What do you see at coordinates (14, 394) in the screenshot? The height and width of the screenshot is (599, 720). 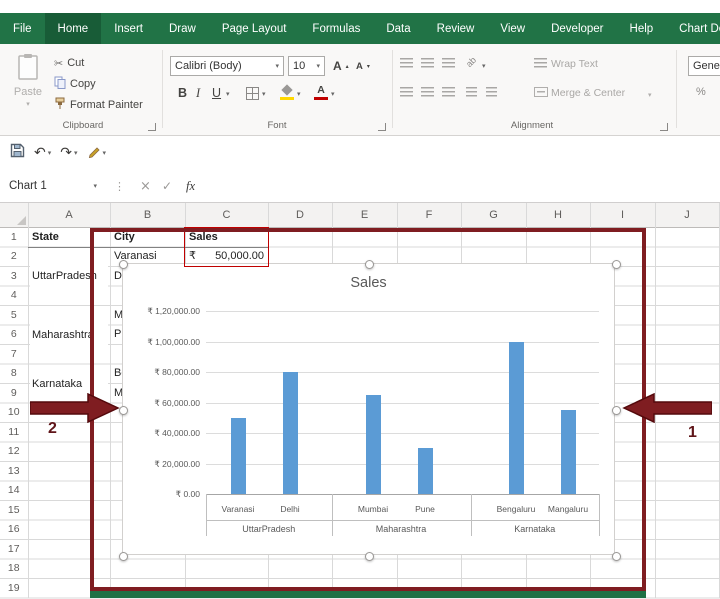 I see `row-header-9: 9` at bounding box center [14, 394].